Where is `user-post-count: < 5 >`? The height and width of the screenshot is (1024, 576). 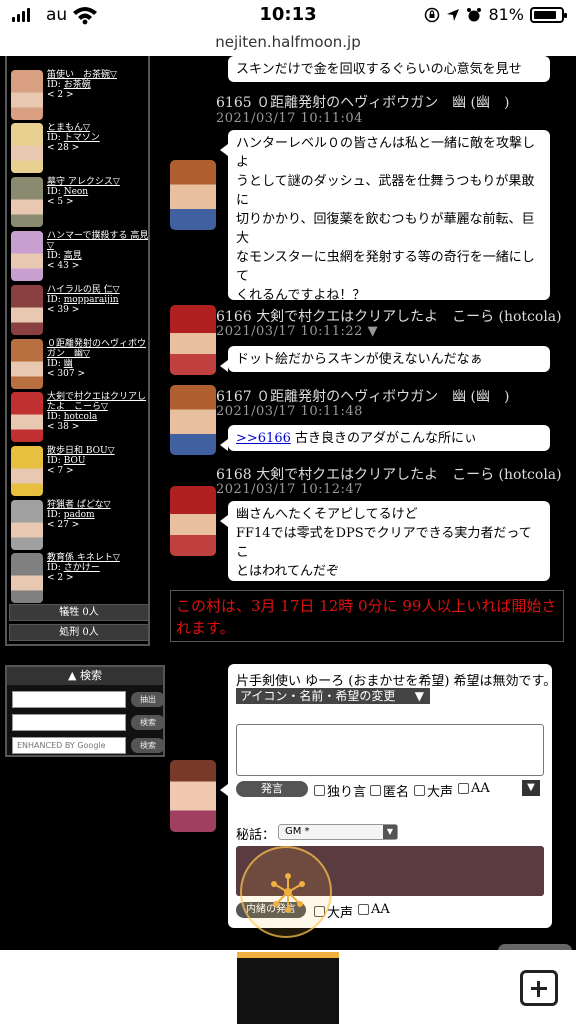
user-post-count: < 5 > is located at coordinates (60, 202).